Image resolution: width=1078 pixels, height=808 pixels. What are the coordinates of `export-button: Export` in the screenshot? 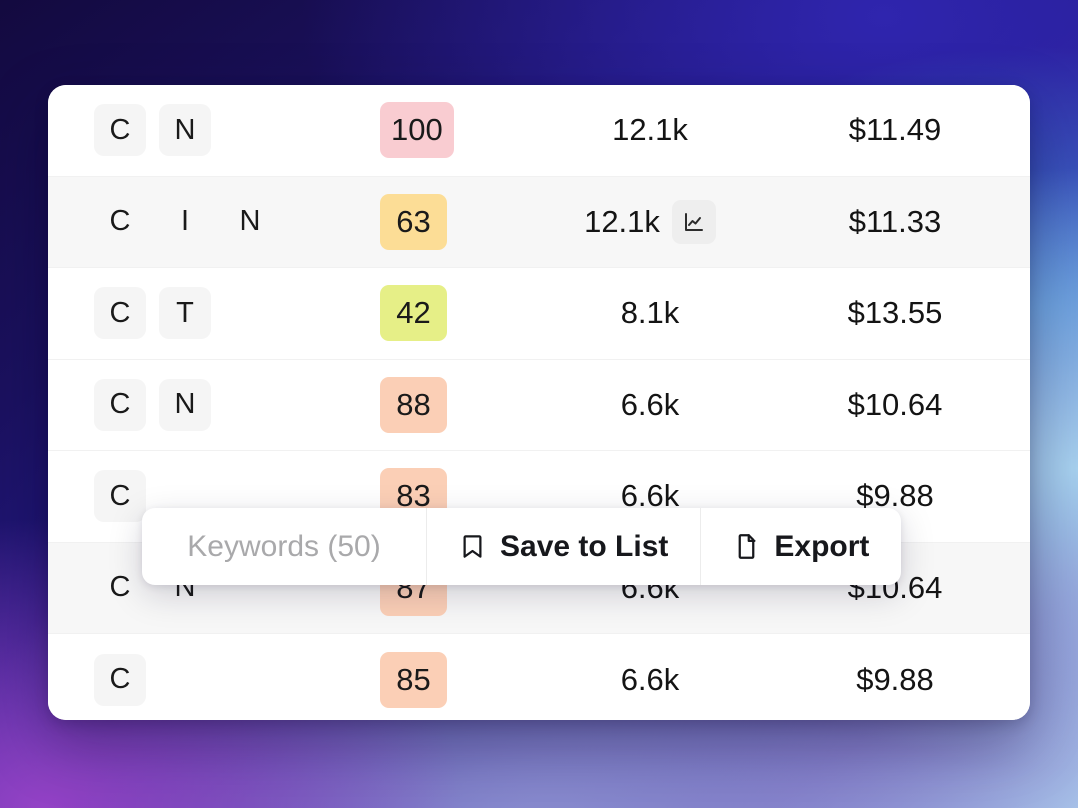 It's located at (800, 546).